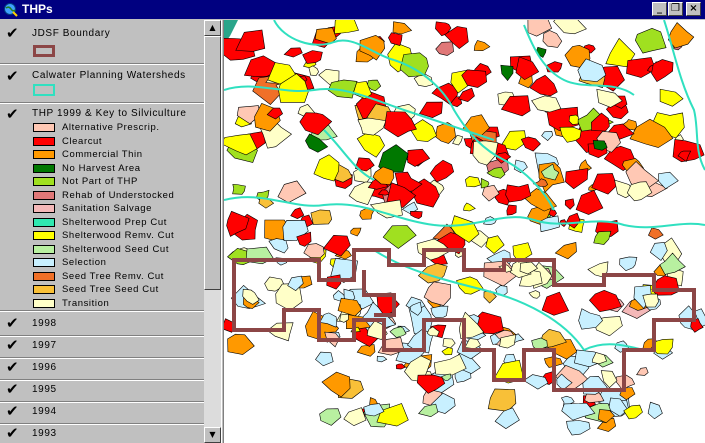 The height and width of the screenshot is (443, 705). I want to click on boundary-swatch, so click(44, 51).